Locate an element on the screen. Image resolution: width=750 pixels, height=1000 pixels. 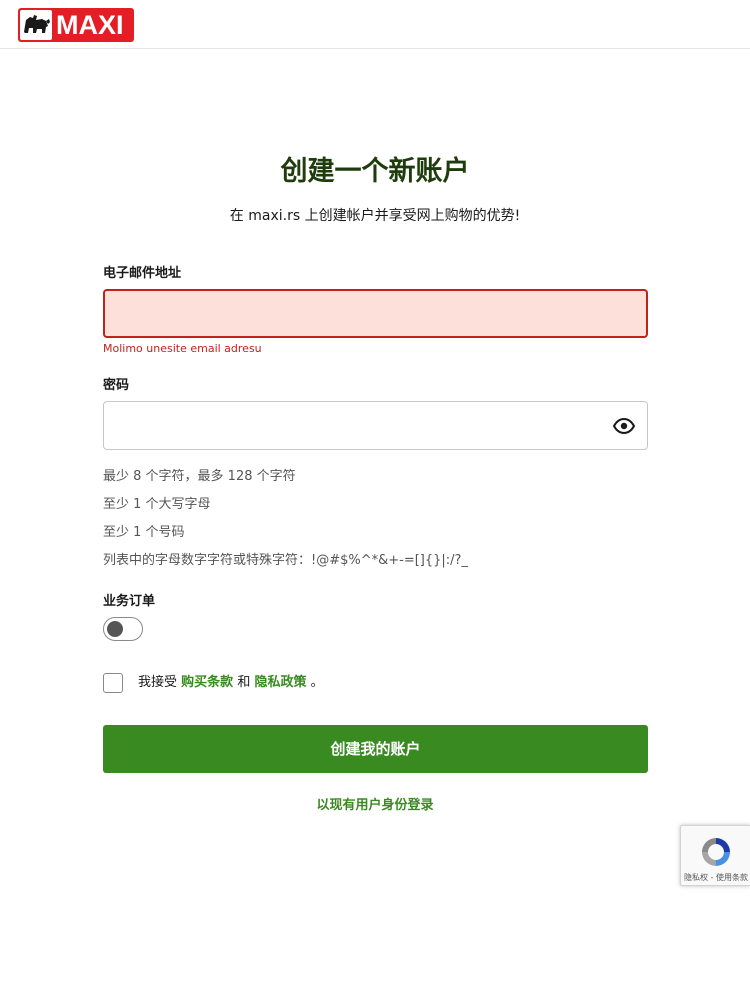
purchase-terms-link: 购买条款 is located at coordinates (207, 682).